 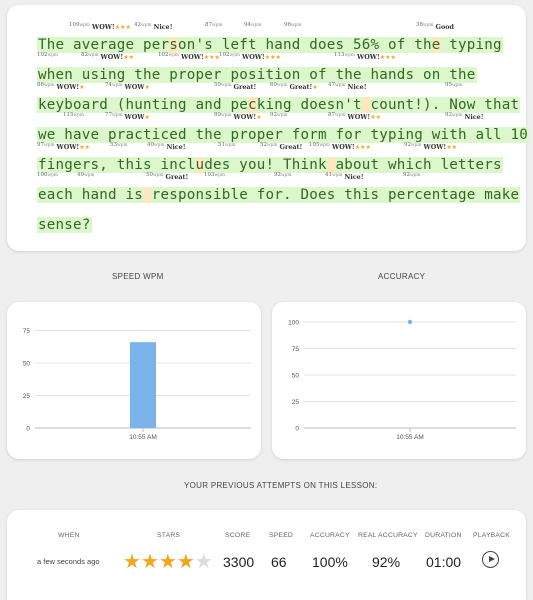 I want to click on word-wpm-marker: 102wpm, so click(x=48, y=56).